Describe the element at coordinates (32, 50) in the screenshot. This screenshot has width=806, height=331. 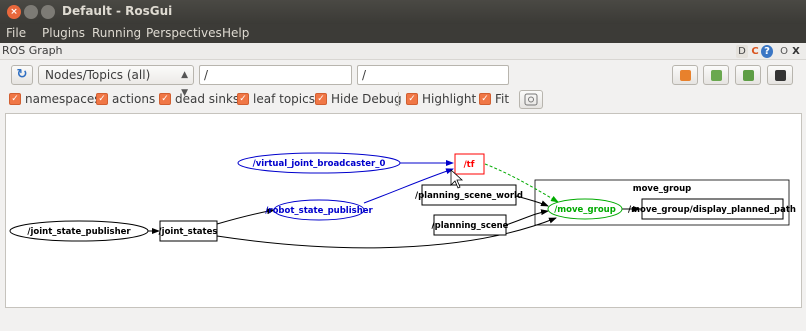
I see `plugin-title: ROS Graph` at that location.